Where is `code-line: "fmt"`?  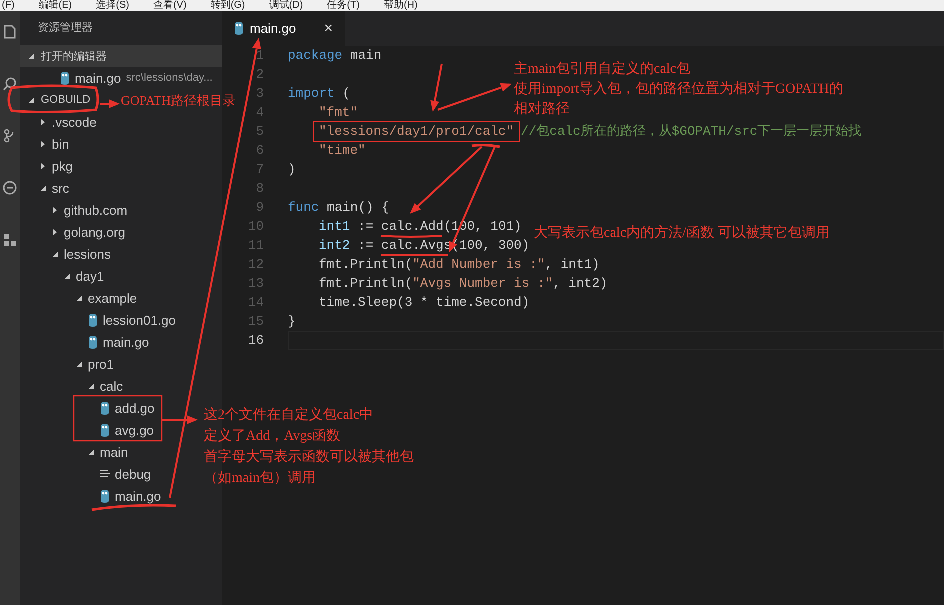 code-line: "fmt" is located at coordinates (338, 112).